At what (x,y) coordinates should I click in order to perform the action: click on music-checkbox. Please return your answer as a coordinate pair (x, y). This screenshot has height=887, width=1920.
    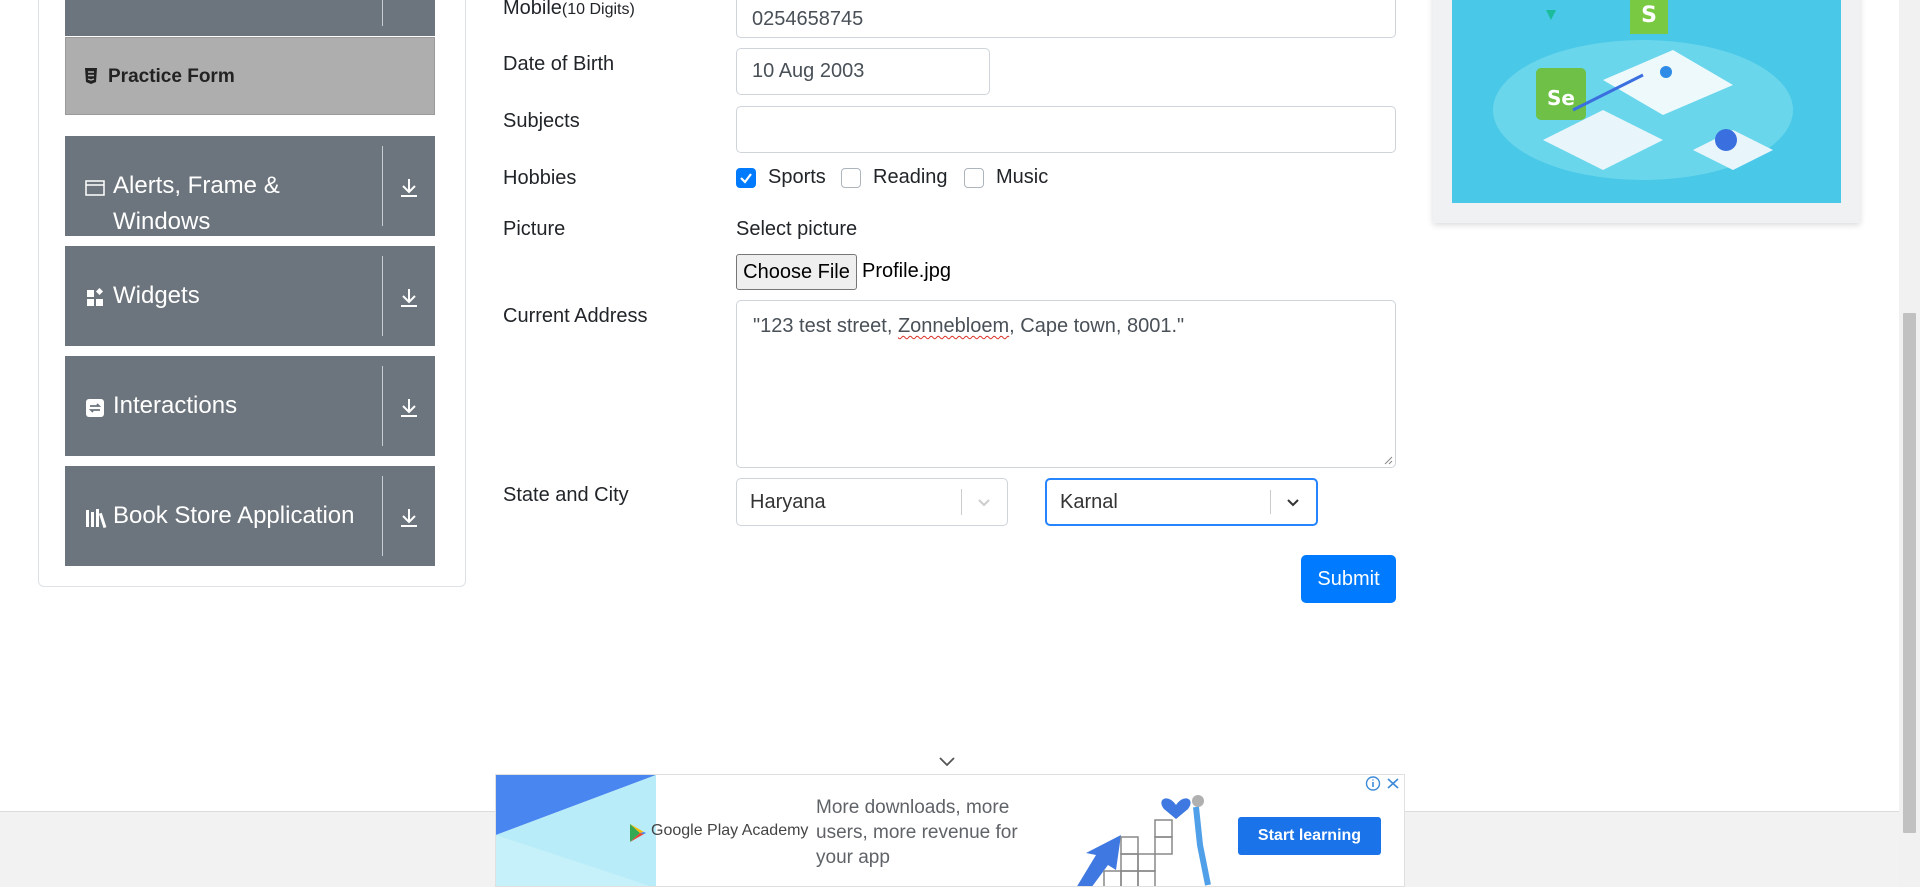
    Looking at the image, I should click on (974, 177).